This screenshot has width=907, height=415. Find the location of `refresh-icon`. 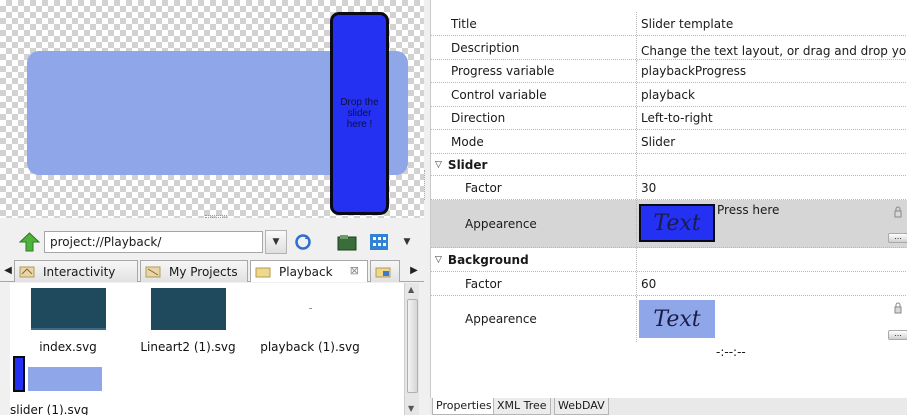

refresh-icon is located at coordinates (303, 242).